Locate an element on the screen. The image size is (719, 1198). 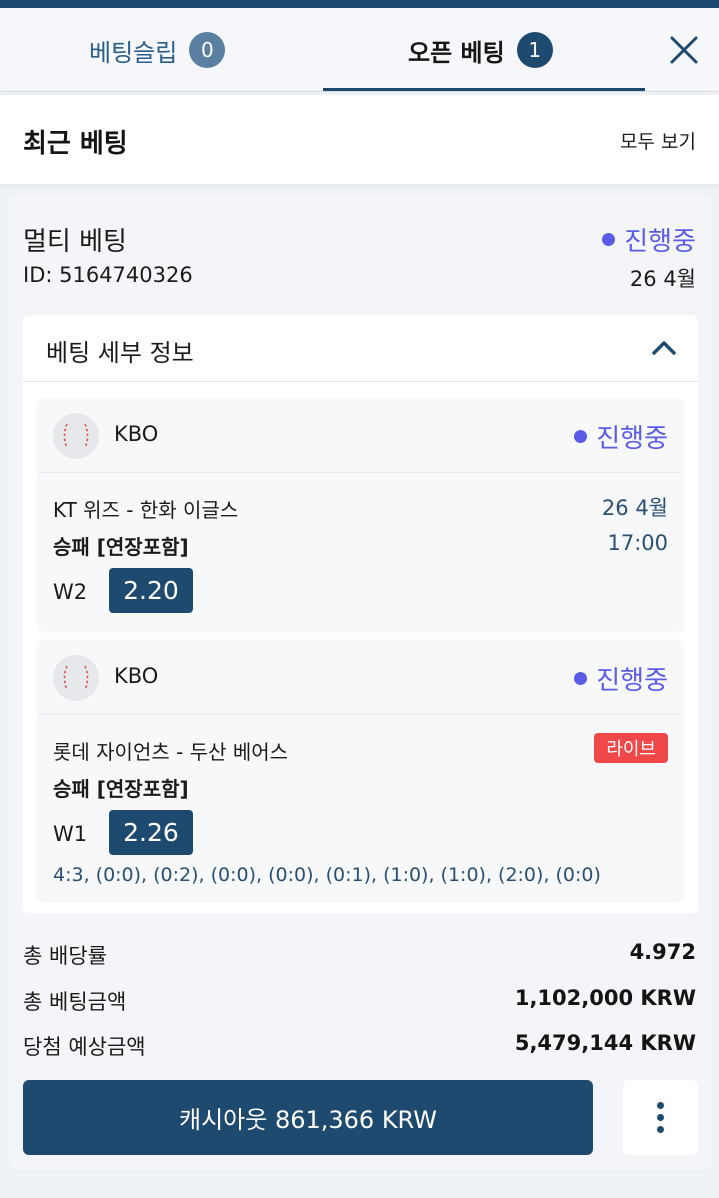
close-icon is located at coordinates (684, 50).